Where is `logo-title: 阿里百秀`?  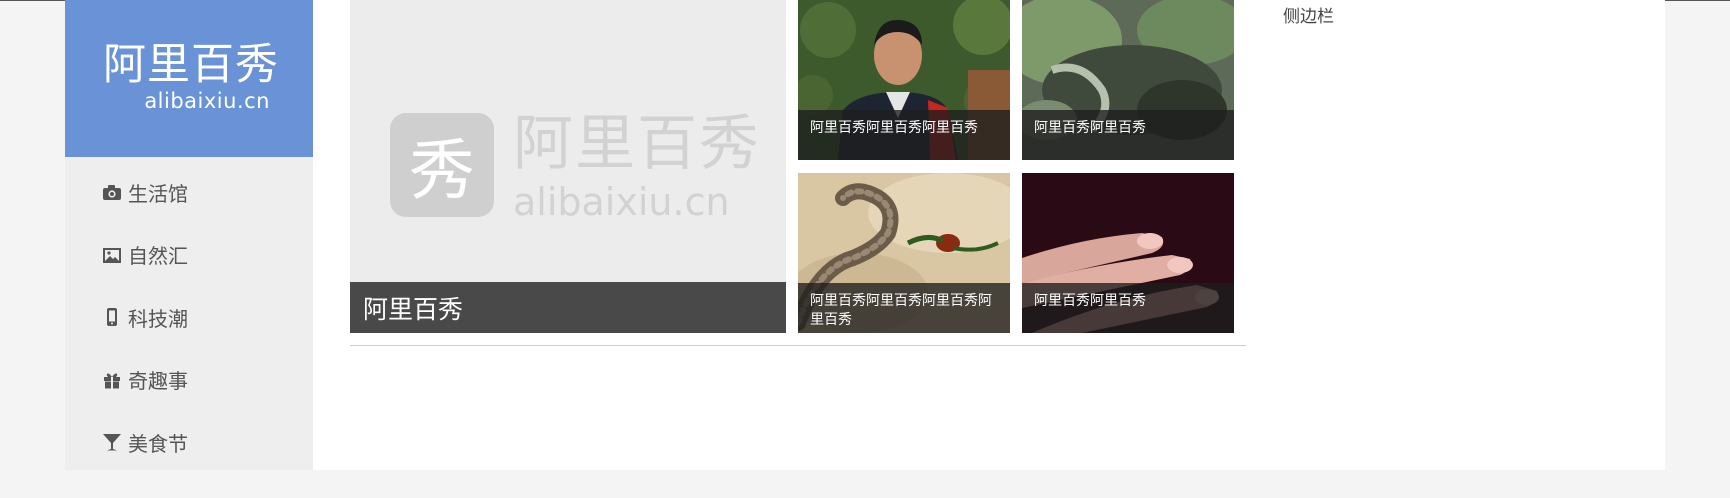
logo-title: 阿里百秀 is located at coordinates (191, 65).